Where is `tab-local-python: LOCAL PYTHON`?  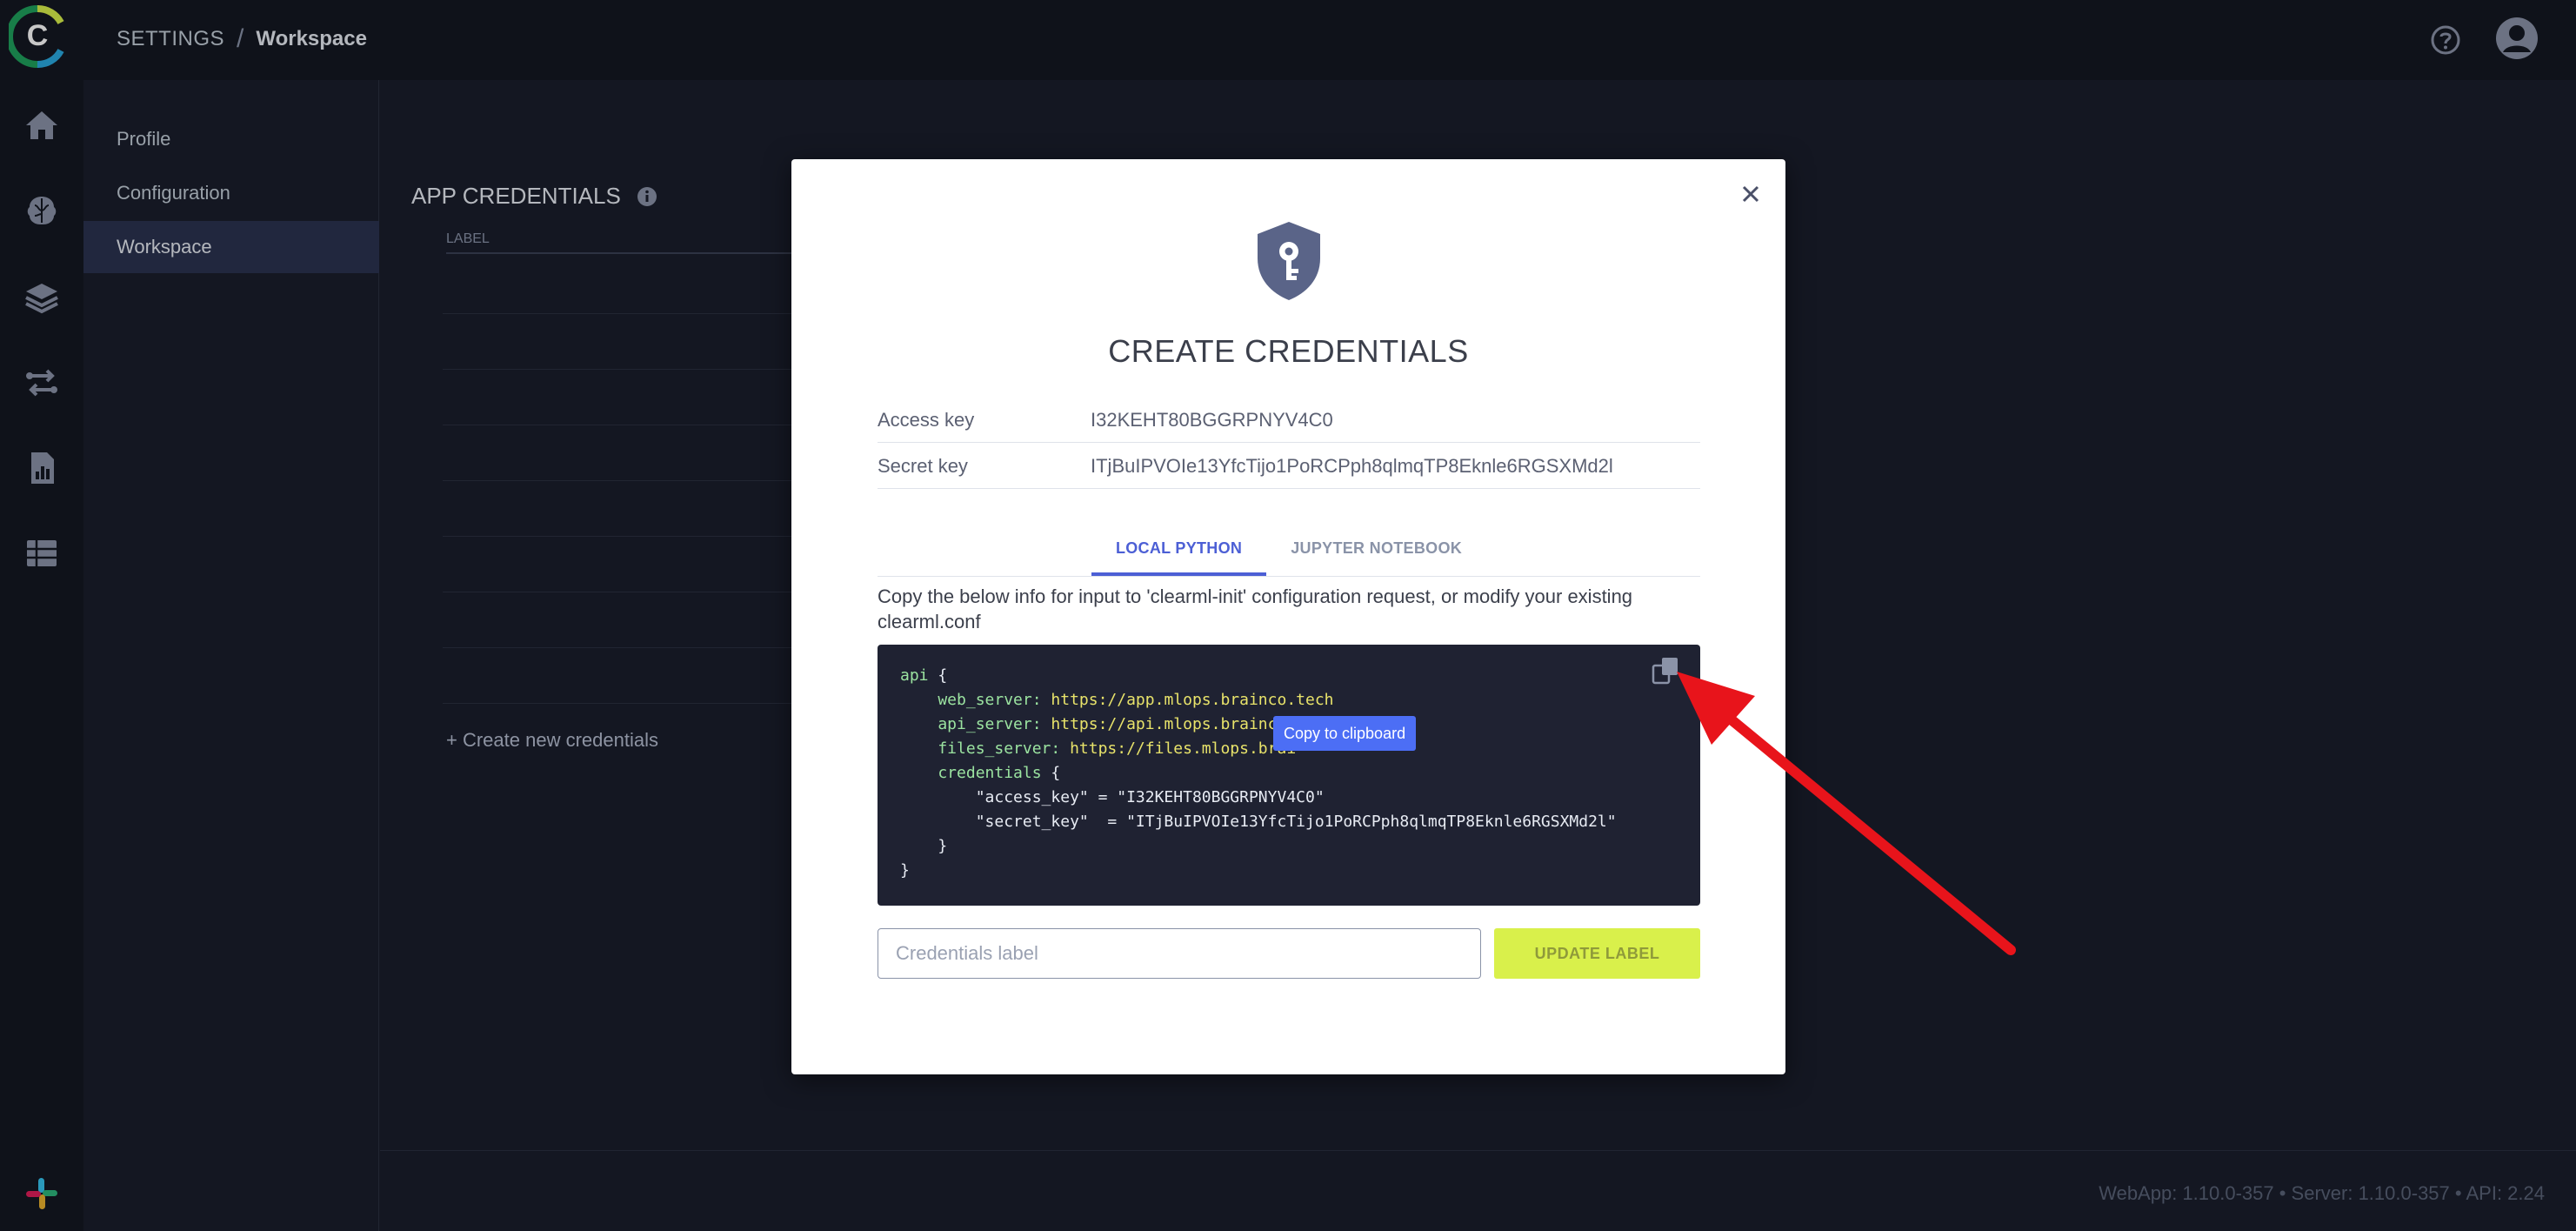 tab-local-python: LOCAL PYTHON is located at coordinates (1179, 550).